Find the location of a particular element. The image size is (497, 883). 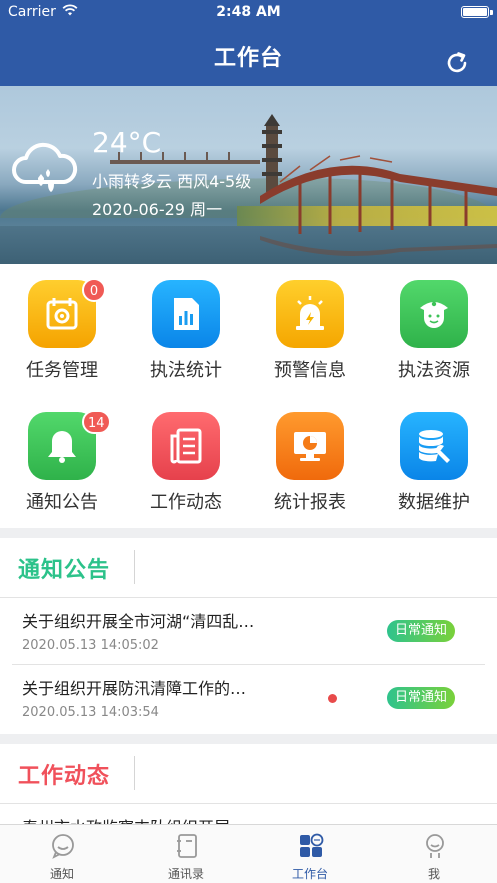

notice-time: 2020.05.13 14:05:02 is located at coordinates (90, 645).